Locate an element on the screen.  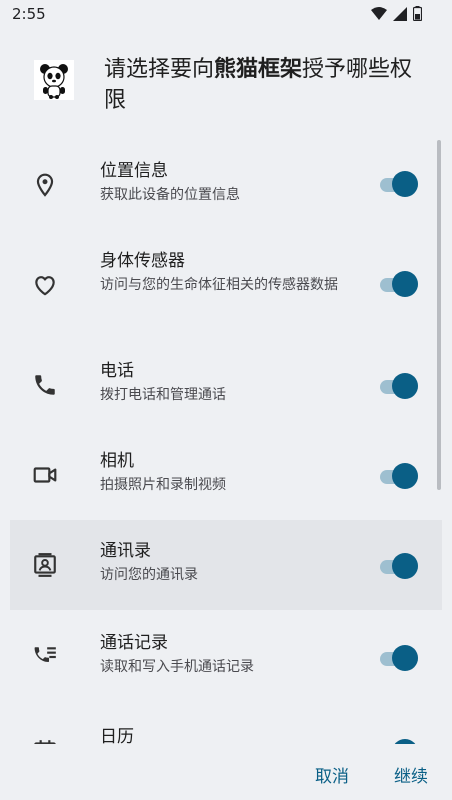
contacts-toggle is located at coordinates (400, 566).